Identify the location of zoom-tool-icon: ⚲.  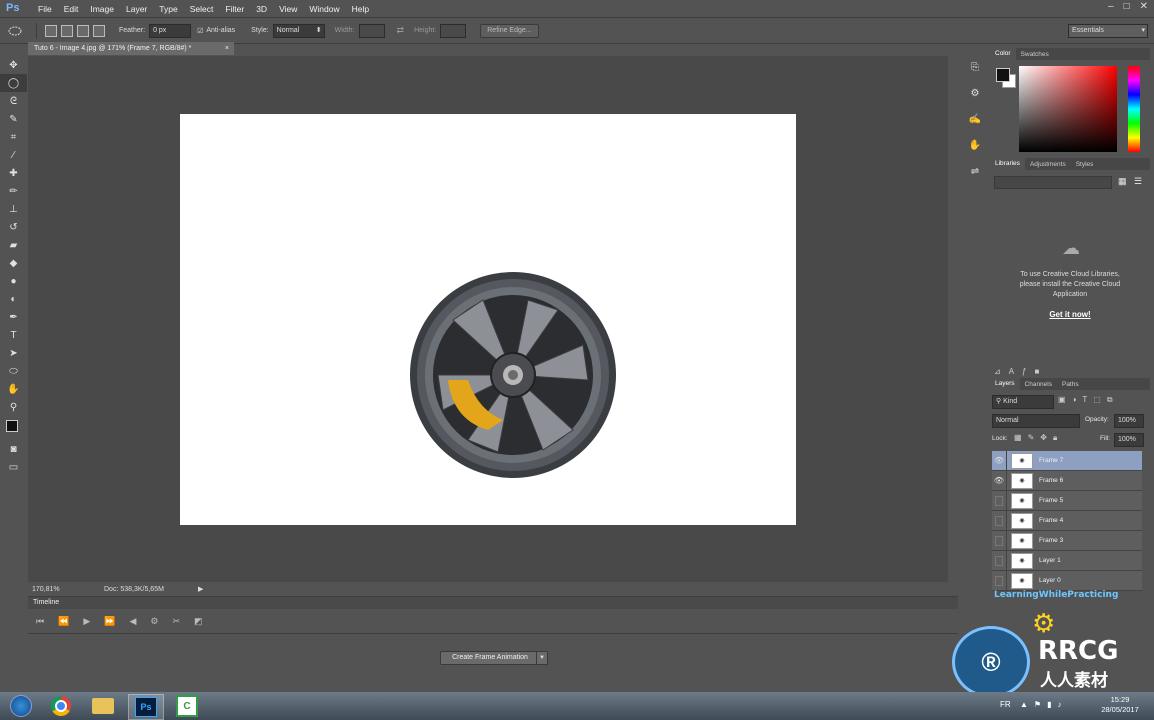
(13, 407).